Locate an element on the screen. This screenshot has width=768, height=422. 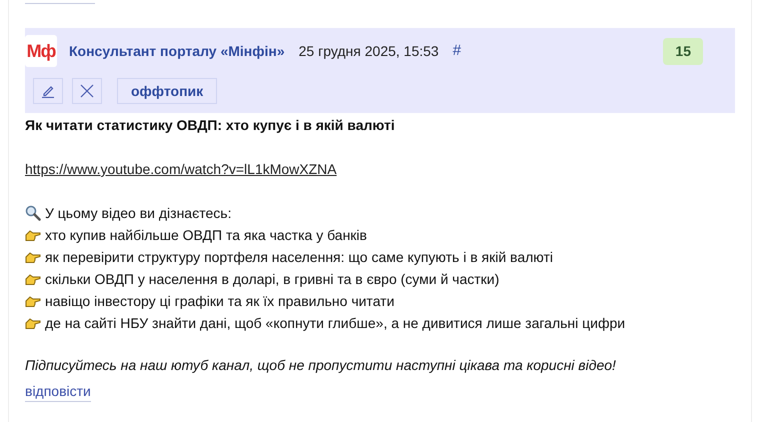
author-link: Консультант порталу «Мінфін» is located at coordinates (177, 51).